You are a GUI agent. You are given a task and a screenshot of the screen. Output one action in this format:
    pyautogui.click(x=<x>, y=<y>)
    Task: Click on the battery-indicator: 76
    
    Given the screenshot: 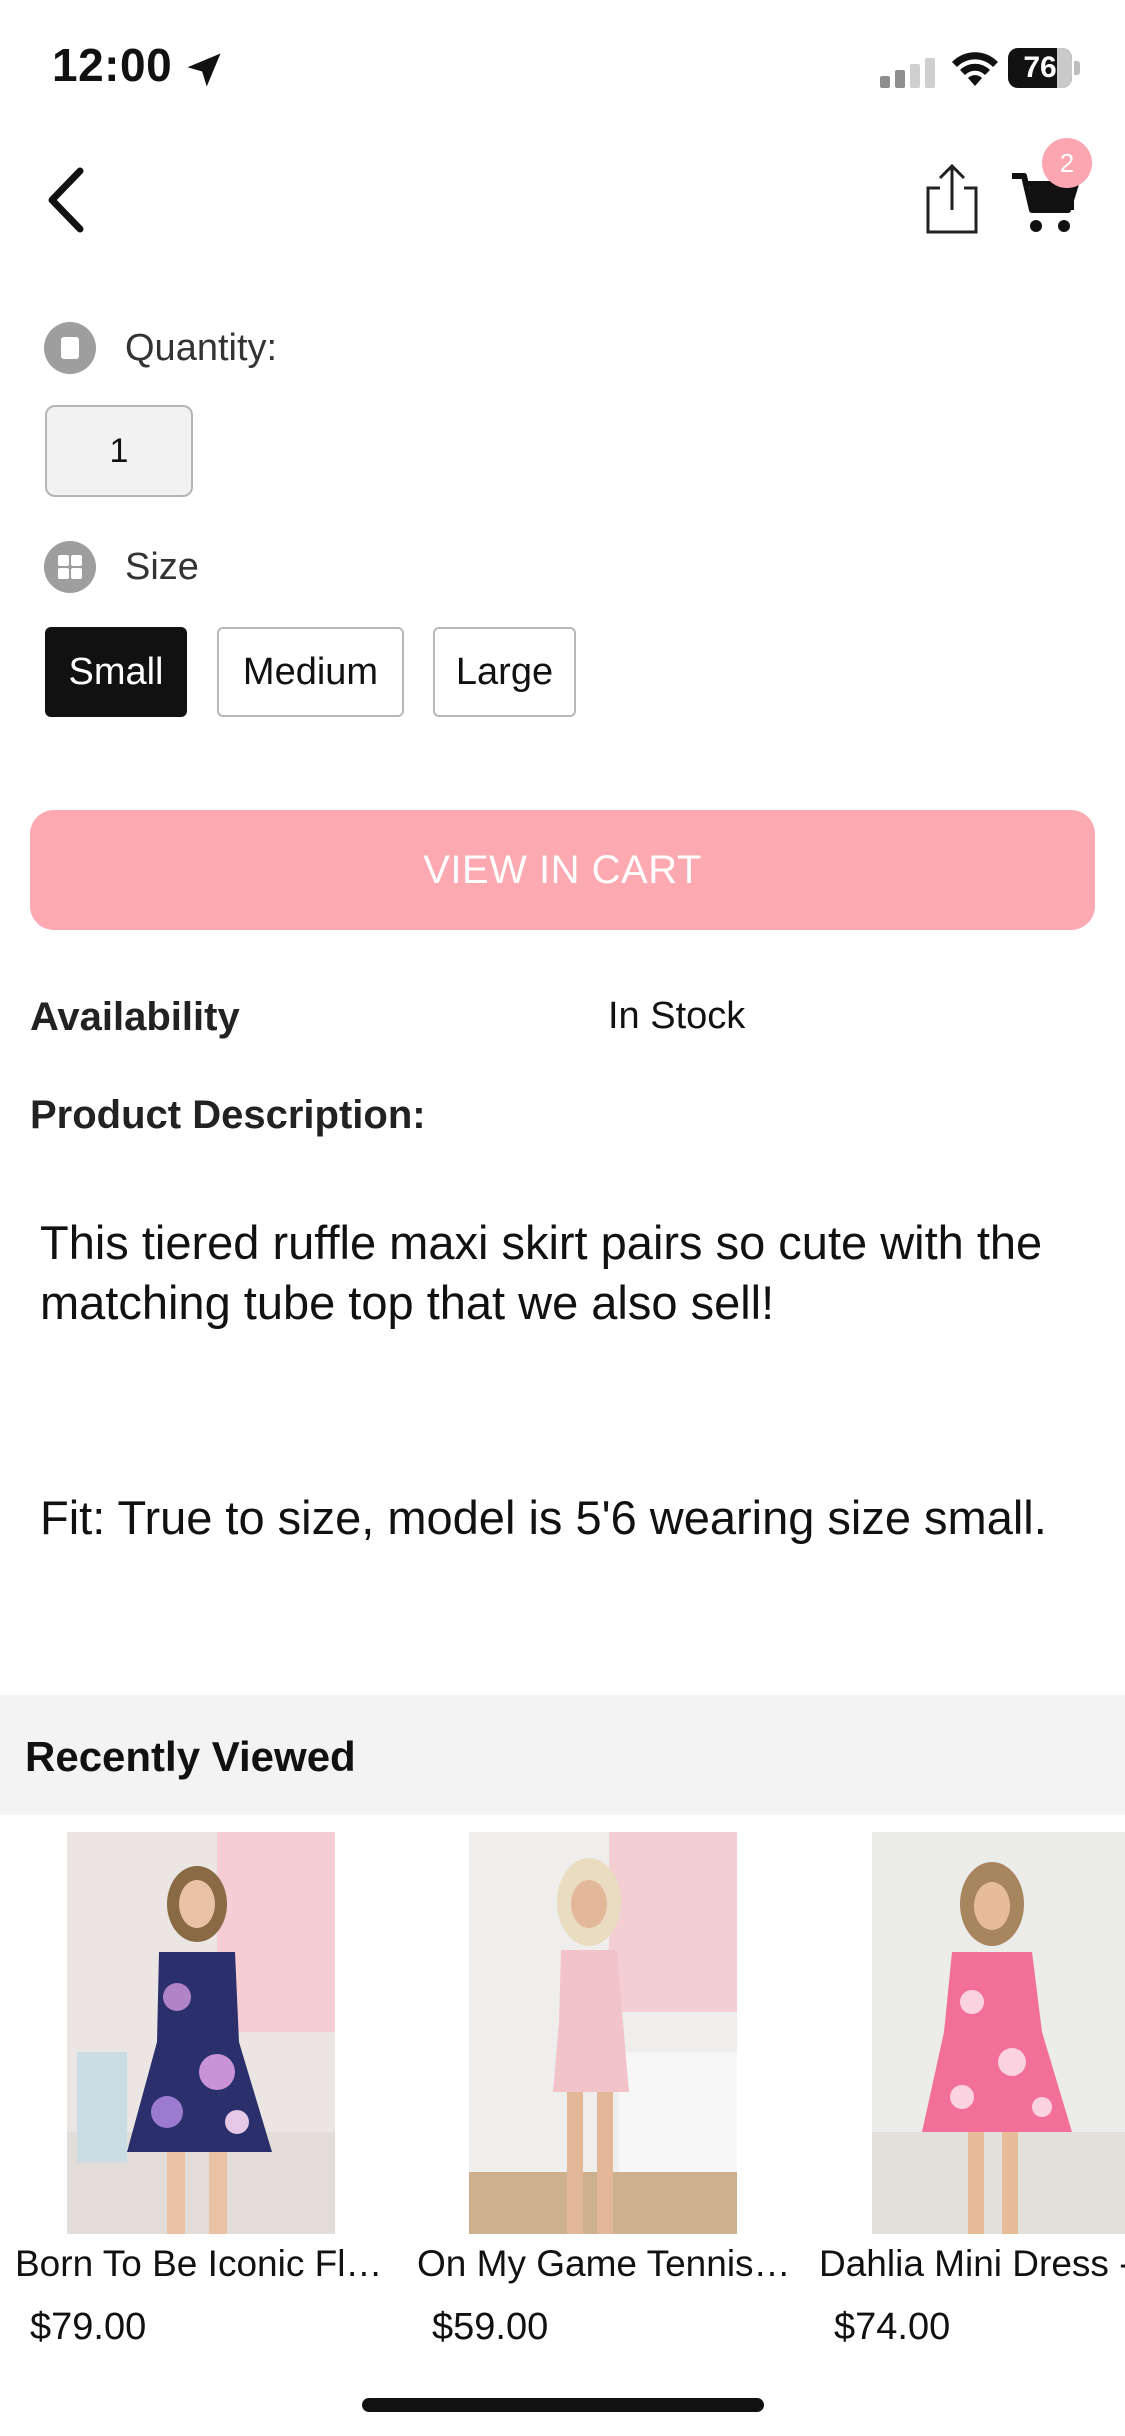 What is the action you would take?
    pyautogui.click(x=1044, y=68)
    